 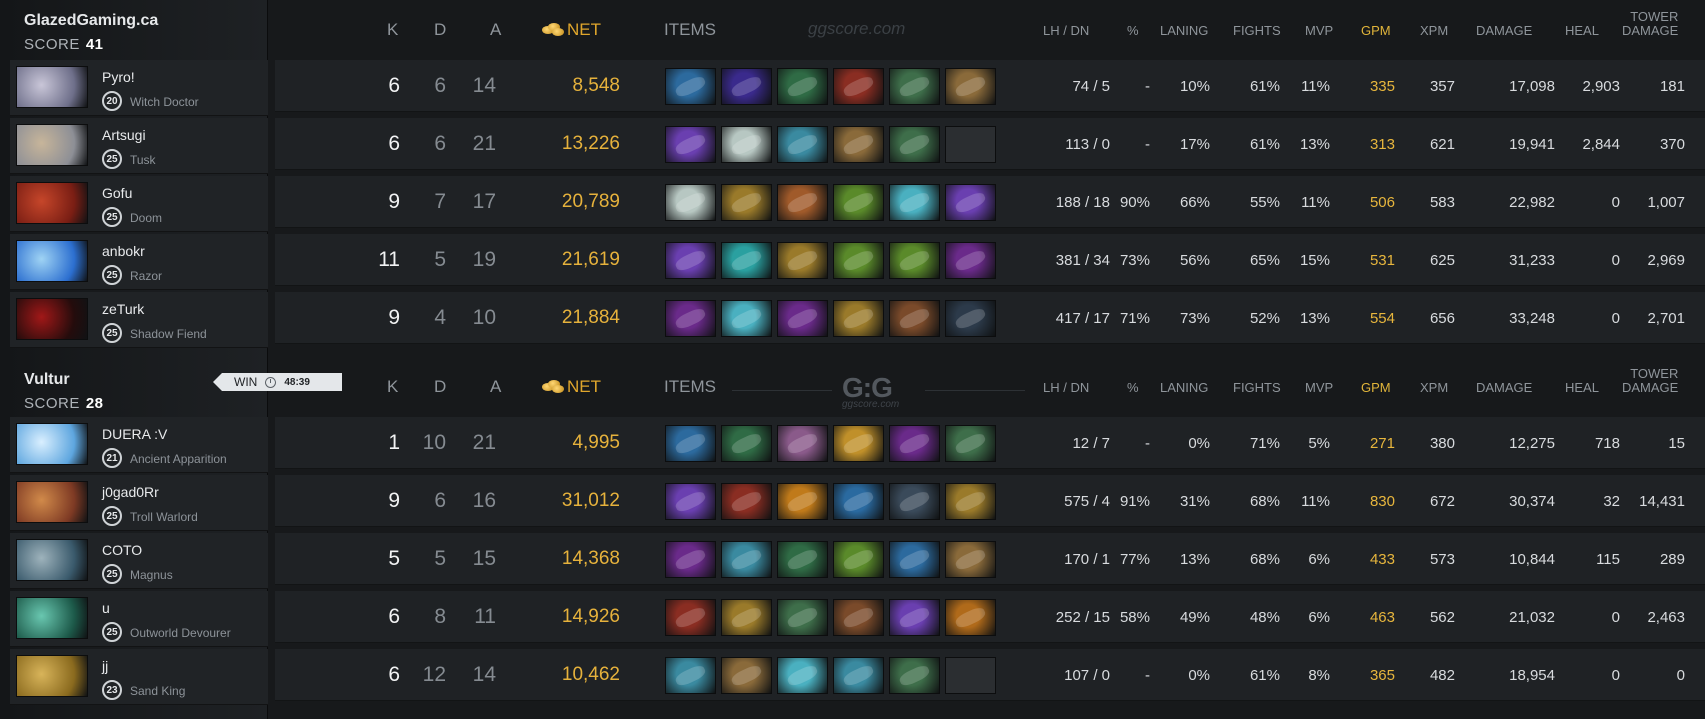 What do you see at coordinates (1066, 30) in the screenshot?
I see `header-lh-dn: LH / DN` at bounding box center [1066, 30].